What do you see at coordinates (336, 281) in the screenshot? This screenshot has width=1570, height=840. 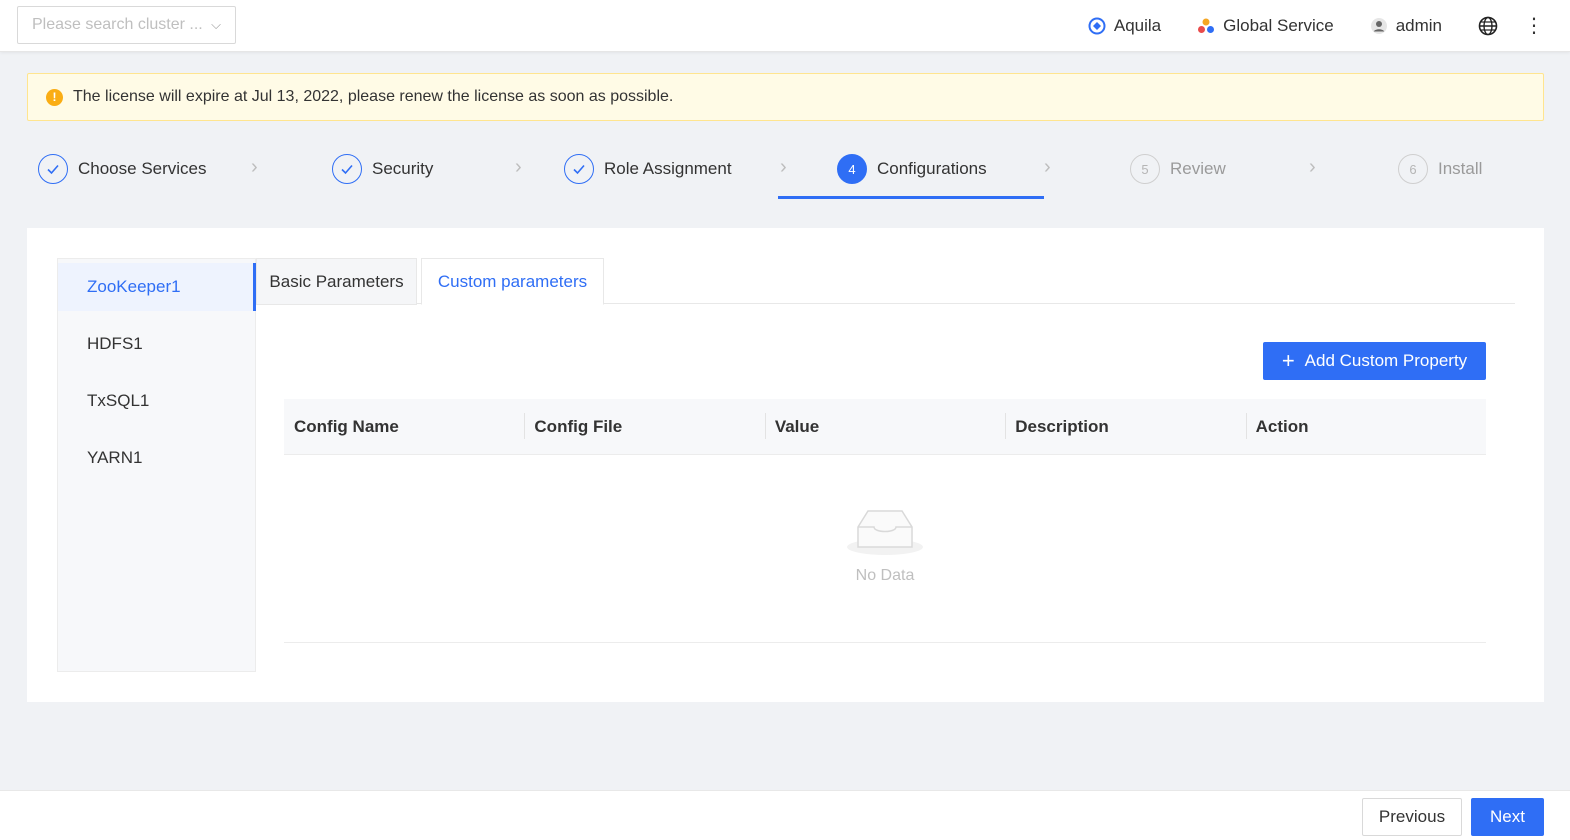 I see `tab-basic-parameters: Basic Parameters` at bounding box center [336, 281].